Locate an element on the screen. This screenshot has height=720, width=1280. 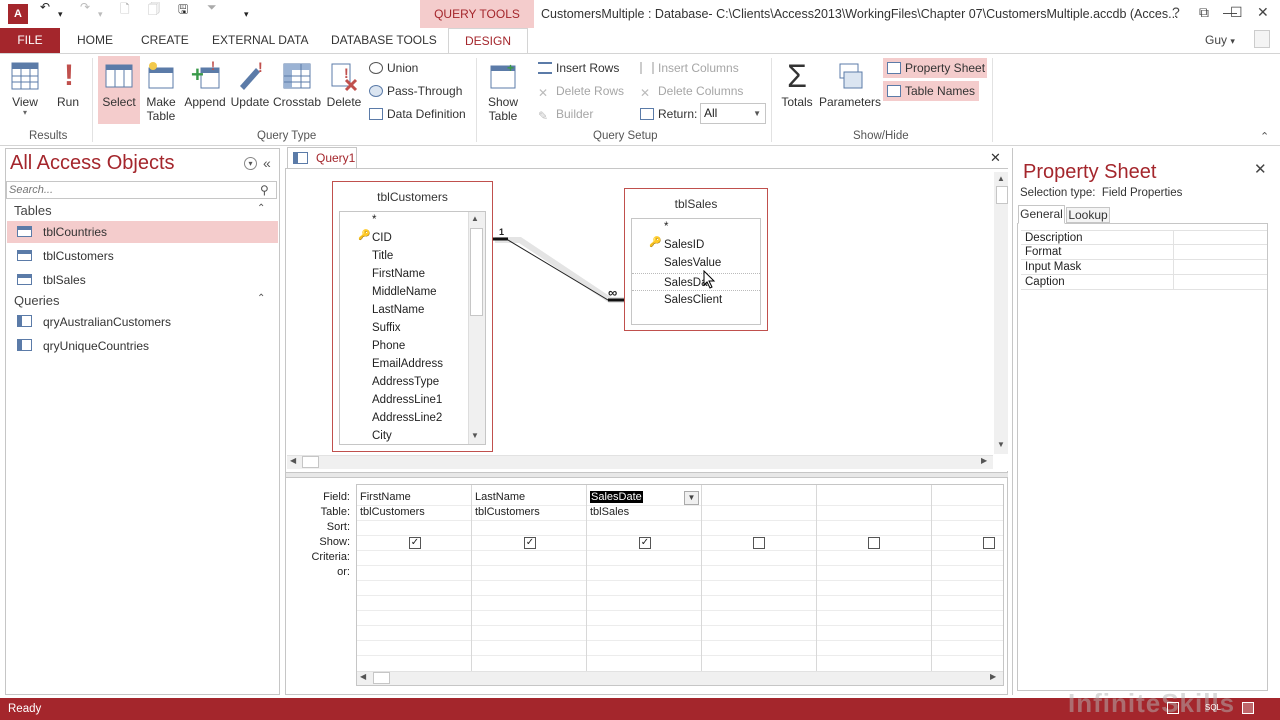
delete-columns-button: ✕ Delete Columns is located at coordinates (691, 91).